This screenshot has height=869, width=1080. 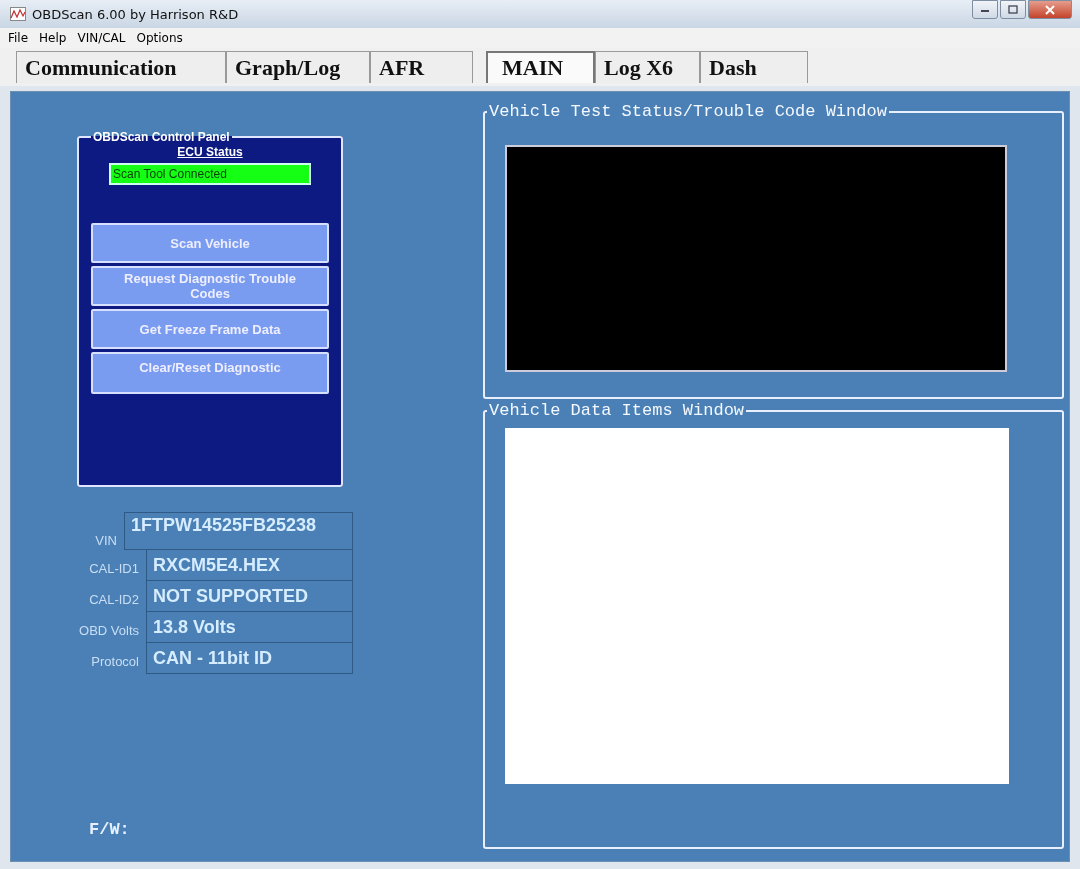 What do you see at coordinates (647, 67) in the screenshot?
I see `tab: Log X6` at bounding box center [647, 67].